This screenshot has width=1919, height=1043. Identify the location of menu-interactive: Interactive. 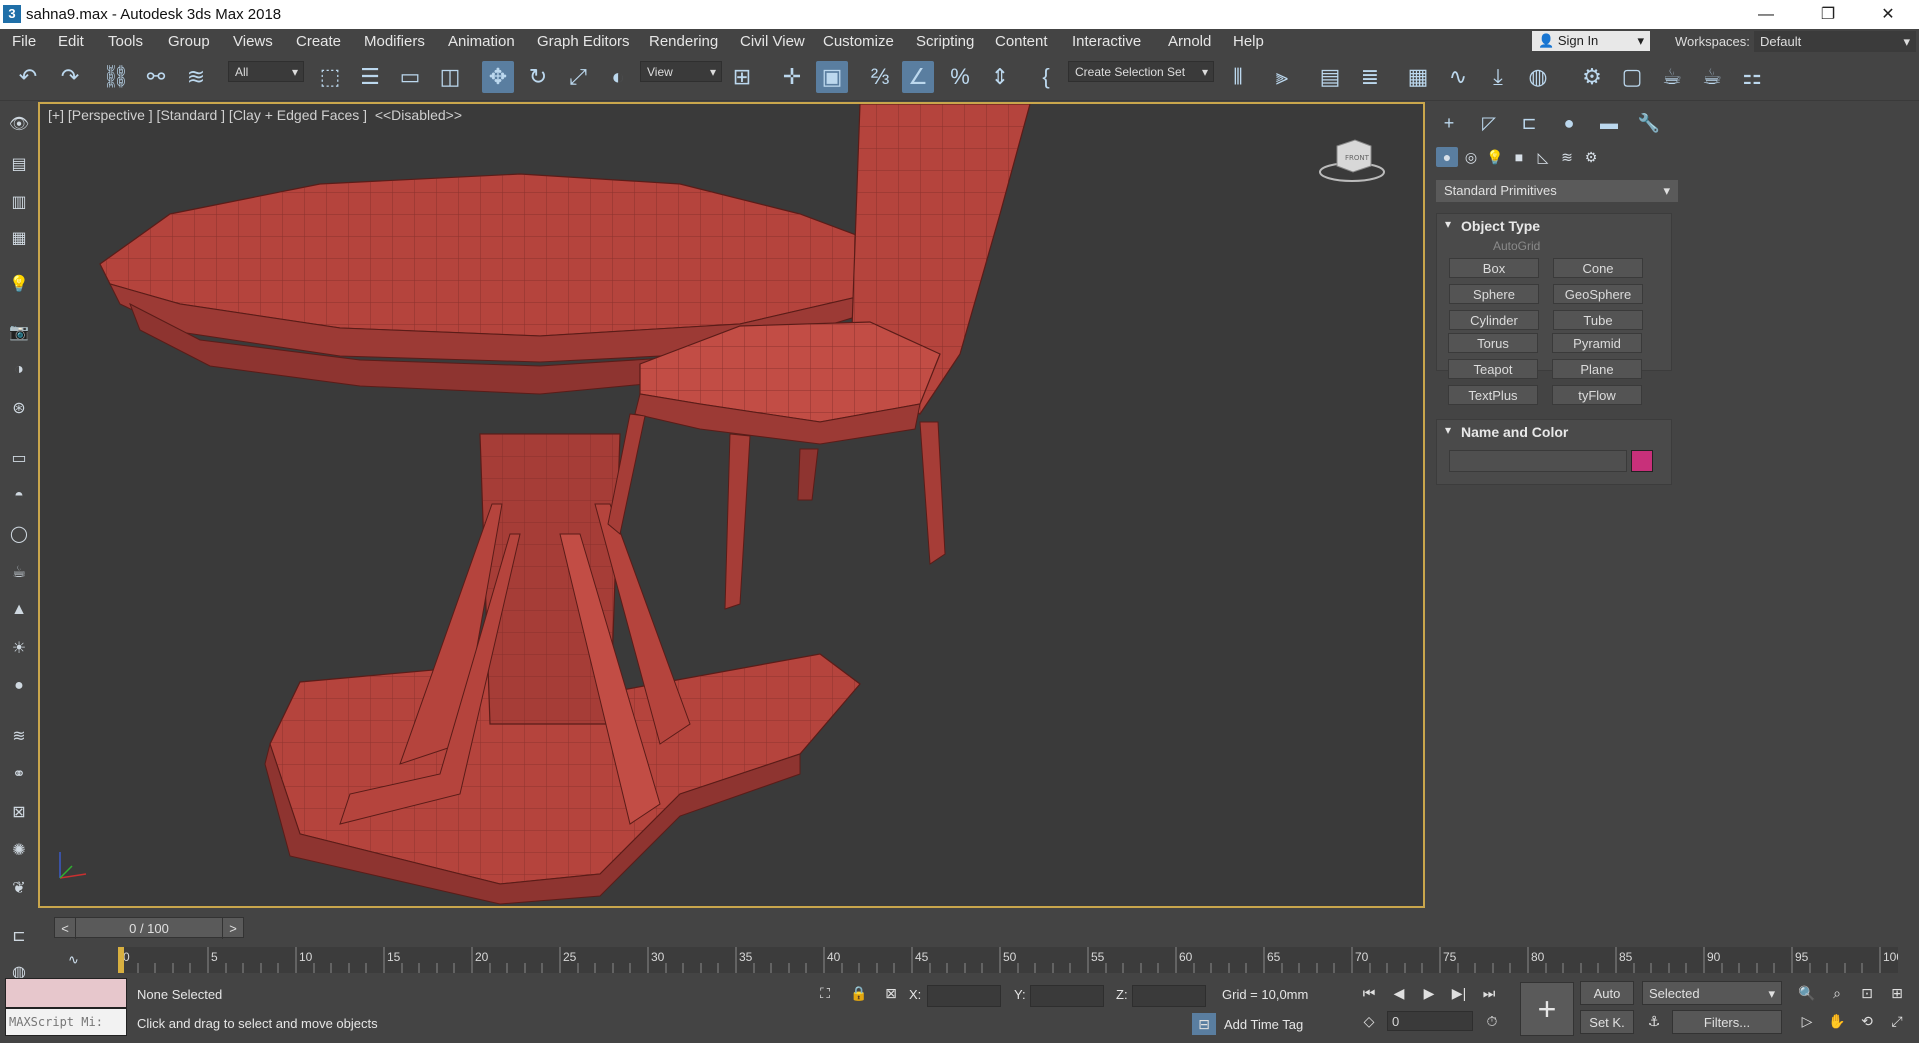
(1106, 41).